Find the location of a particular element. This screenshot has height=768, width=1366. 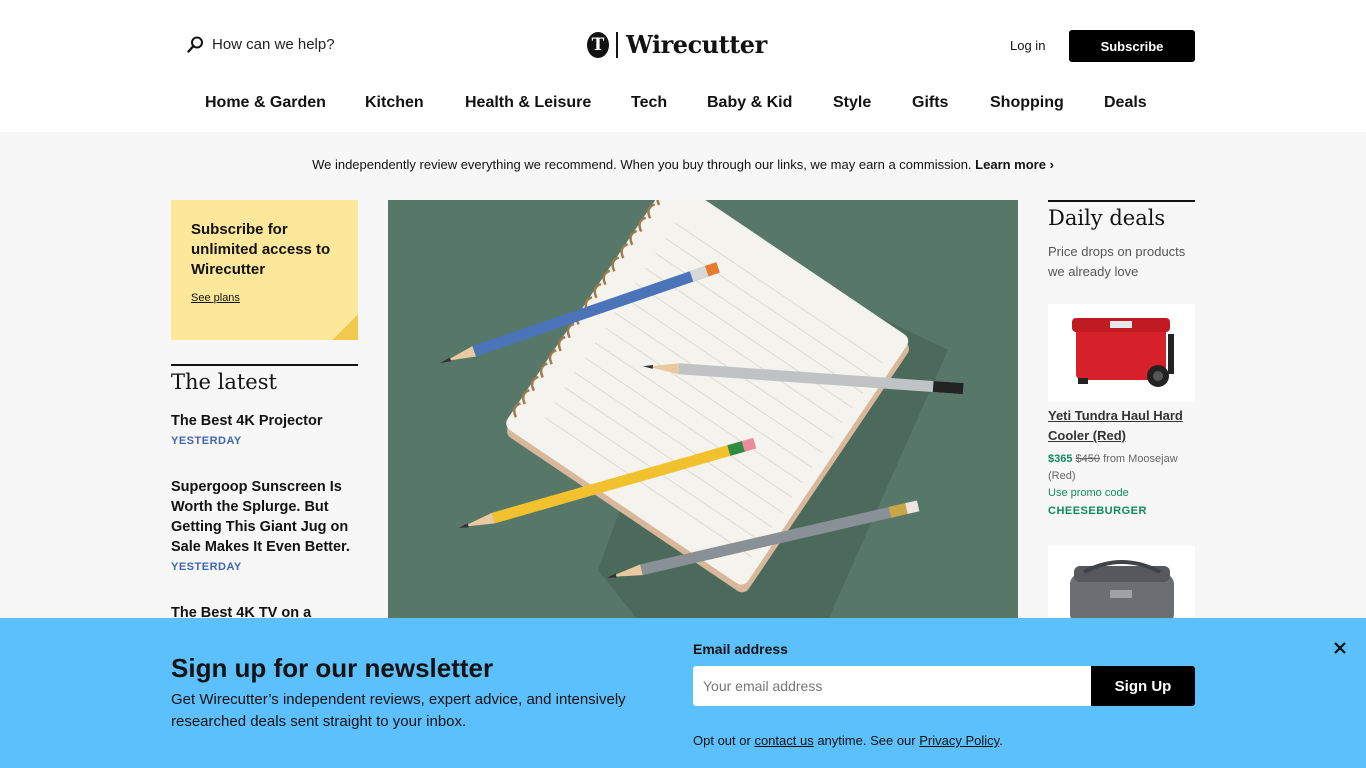

search-placeholder: How can we help? is located at coordinates (273, 44).